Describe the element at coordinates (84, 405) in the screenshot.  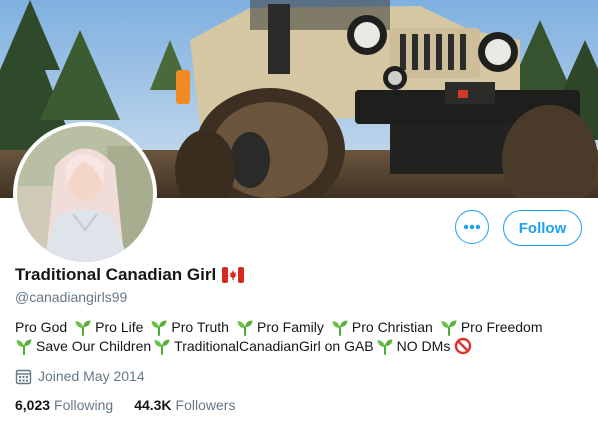
I see `following-label: Following` at that location.